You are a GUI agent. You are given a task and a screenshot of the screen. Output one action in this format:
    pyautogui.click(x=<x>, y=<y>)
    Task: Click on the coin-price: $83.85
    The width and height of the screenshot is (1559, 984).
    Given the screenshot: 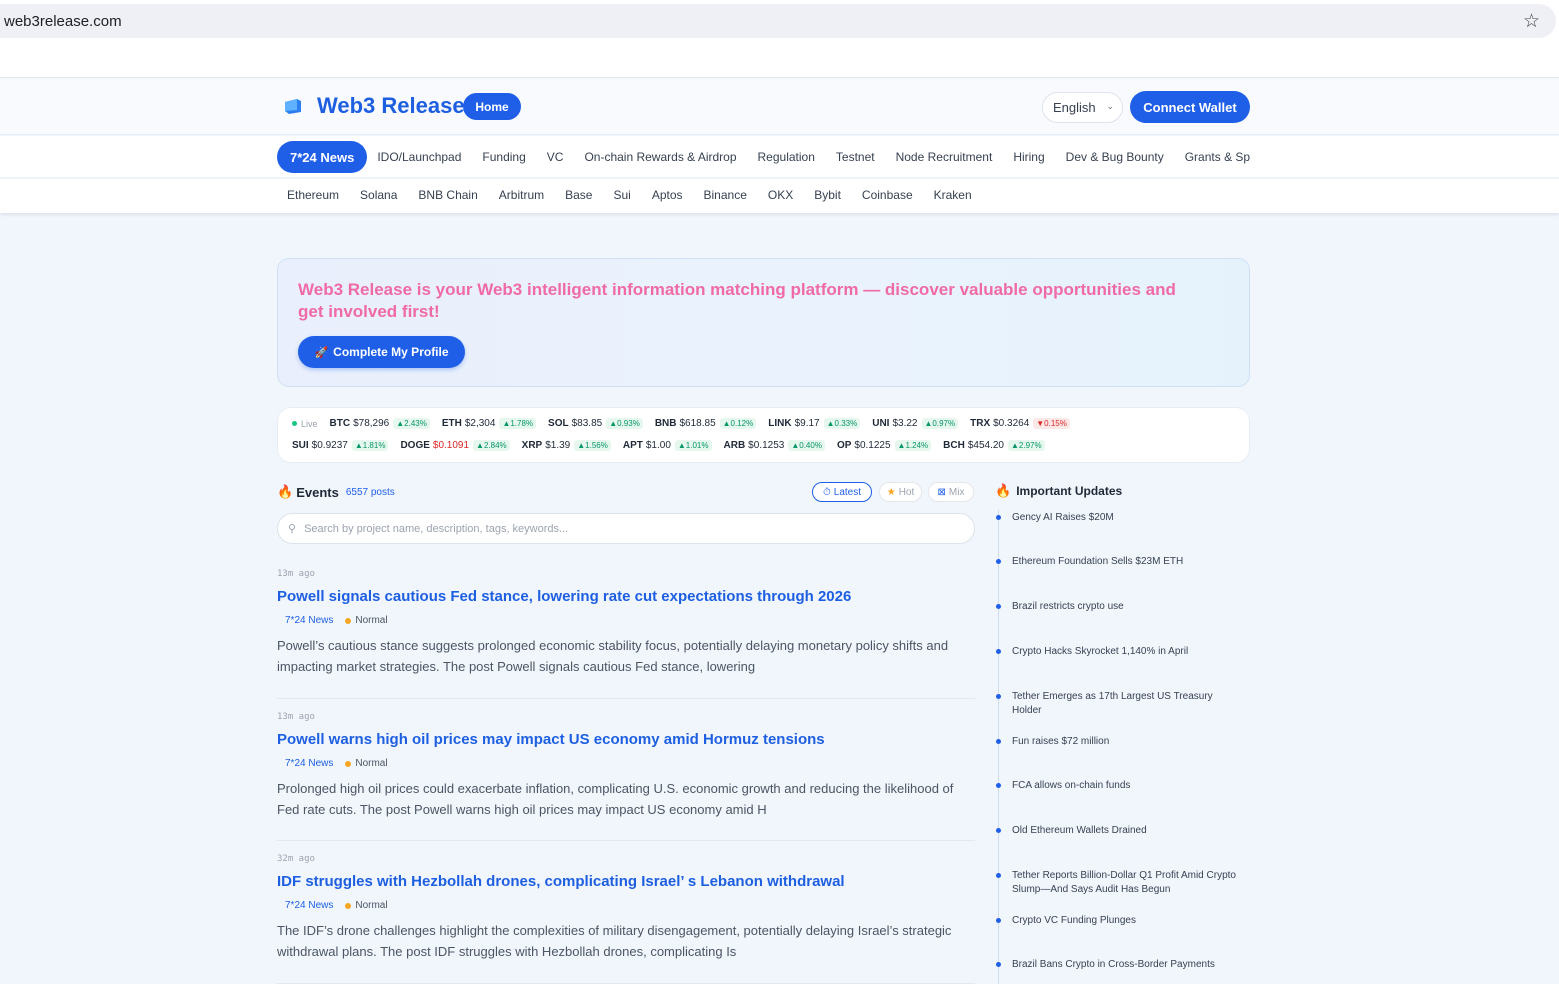 What is the action you would take?
    pyautogui.click(x=587, y=423)
    